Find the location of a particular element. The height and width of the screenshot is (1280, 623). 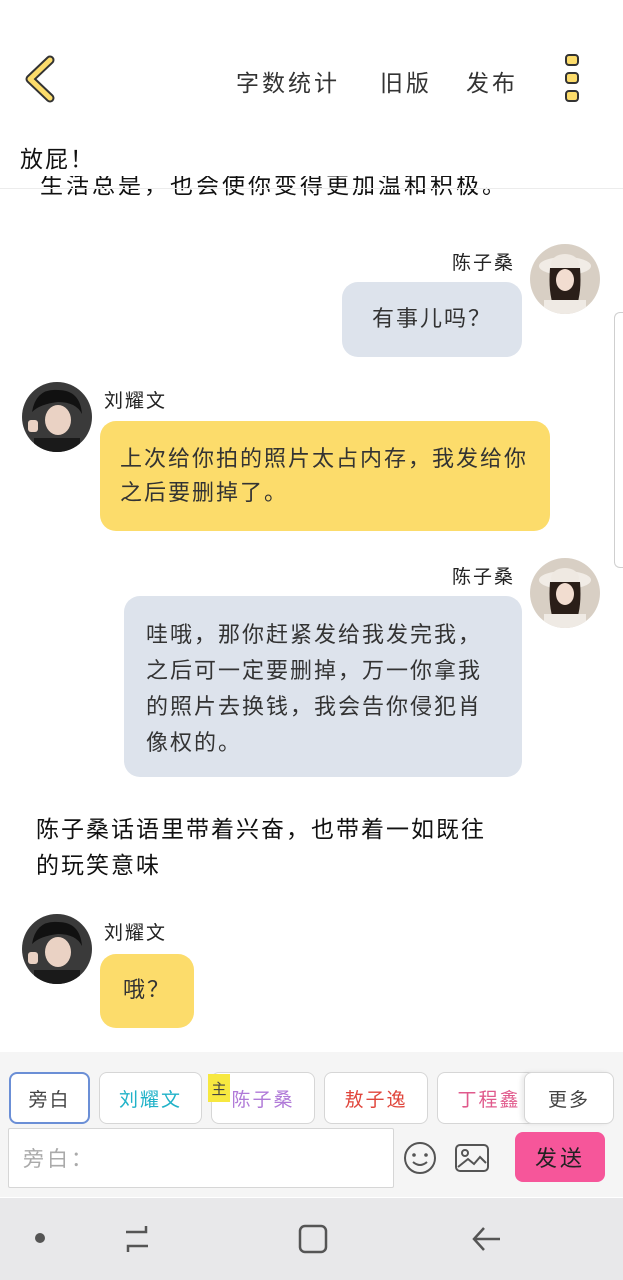

dot-icon is located at coordinates (40, 1238).